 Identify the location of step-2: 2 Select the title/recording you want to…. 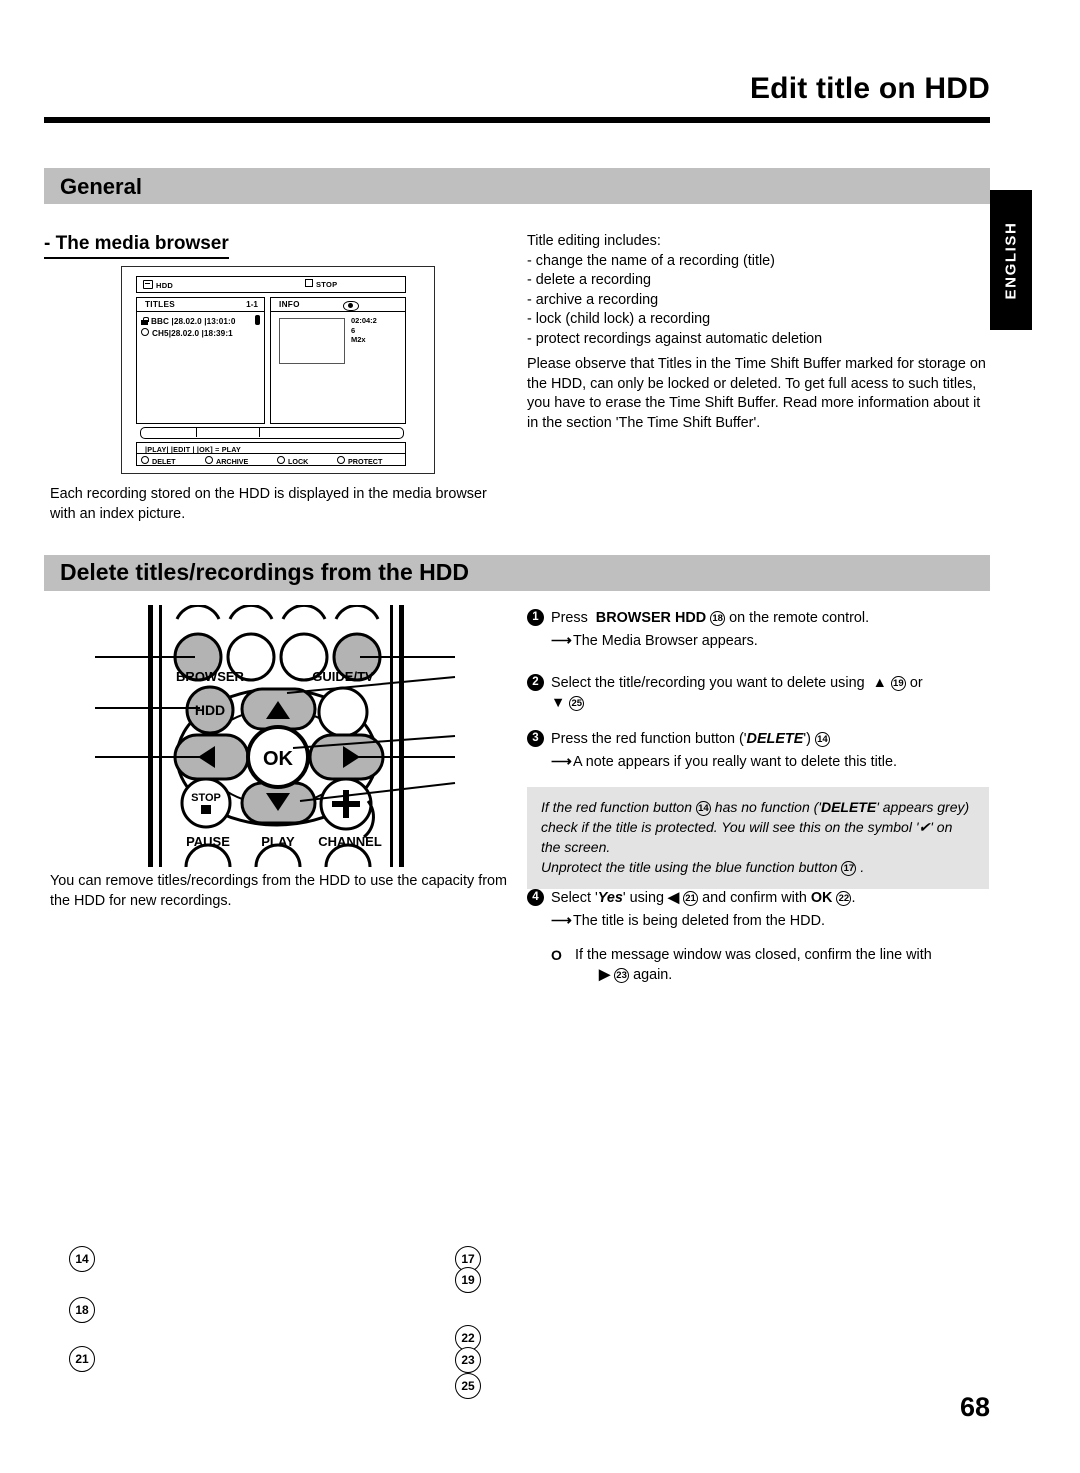
(758, 693).